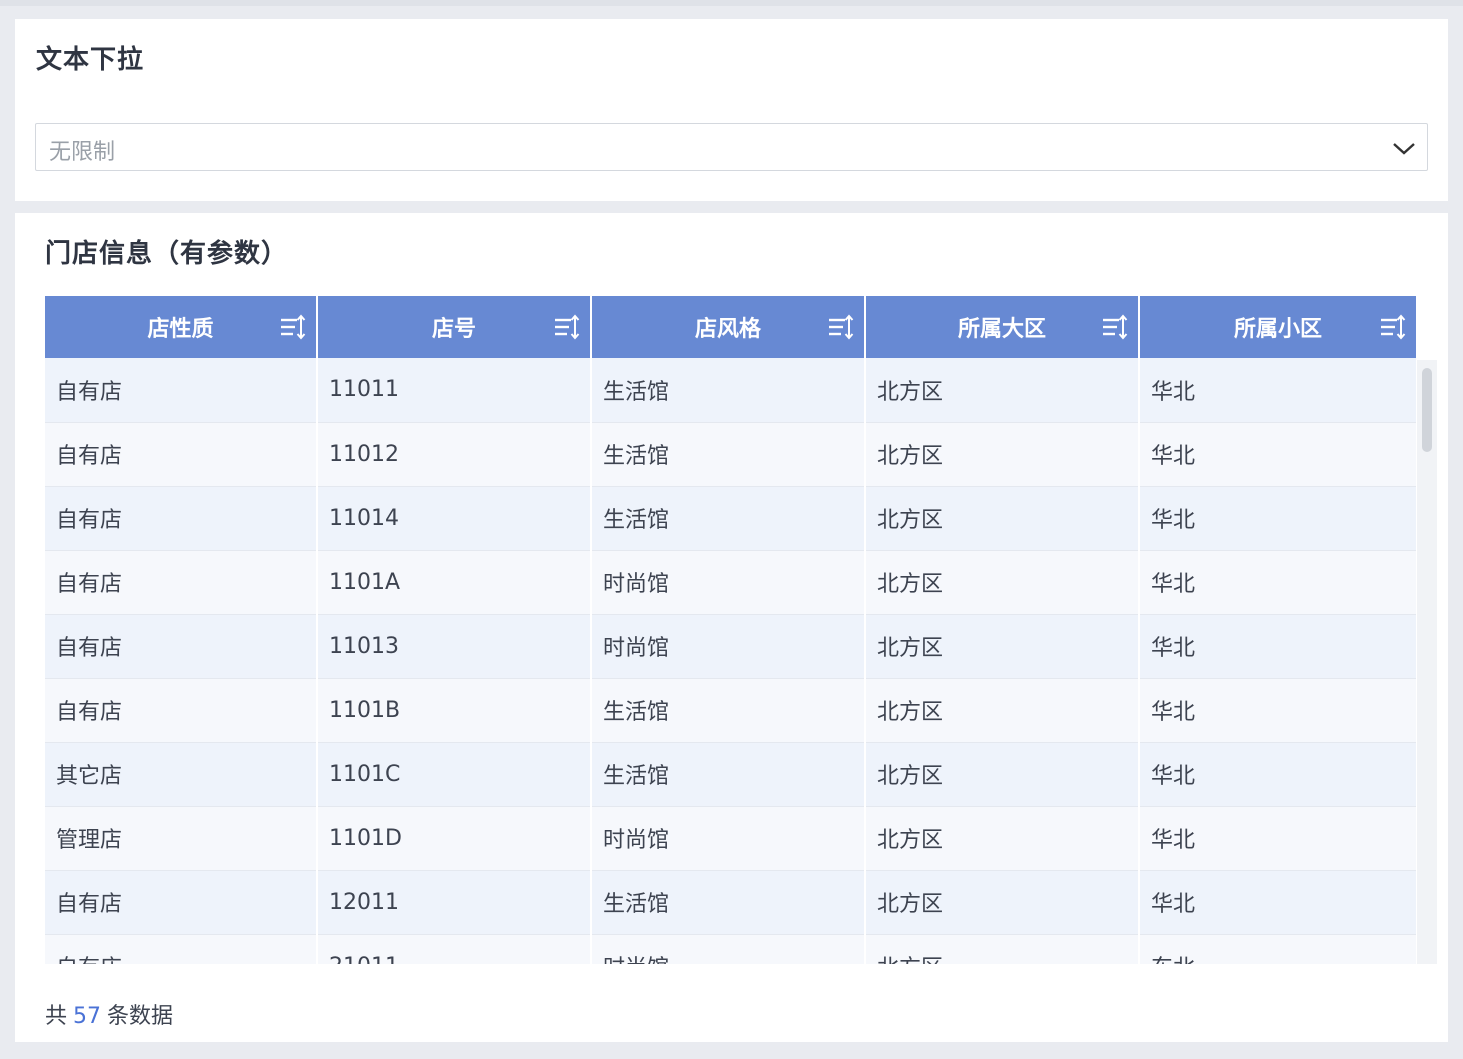  What do you see at coordinates (1277, 329) in the screenshot?
I see `column-header-label: 所属小区` at bounding box center [1277, 329].